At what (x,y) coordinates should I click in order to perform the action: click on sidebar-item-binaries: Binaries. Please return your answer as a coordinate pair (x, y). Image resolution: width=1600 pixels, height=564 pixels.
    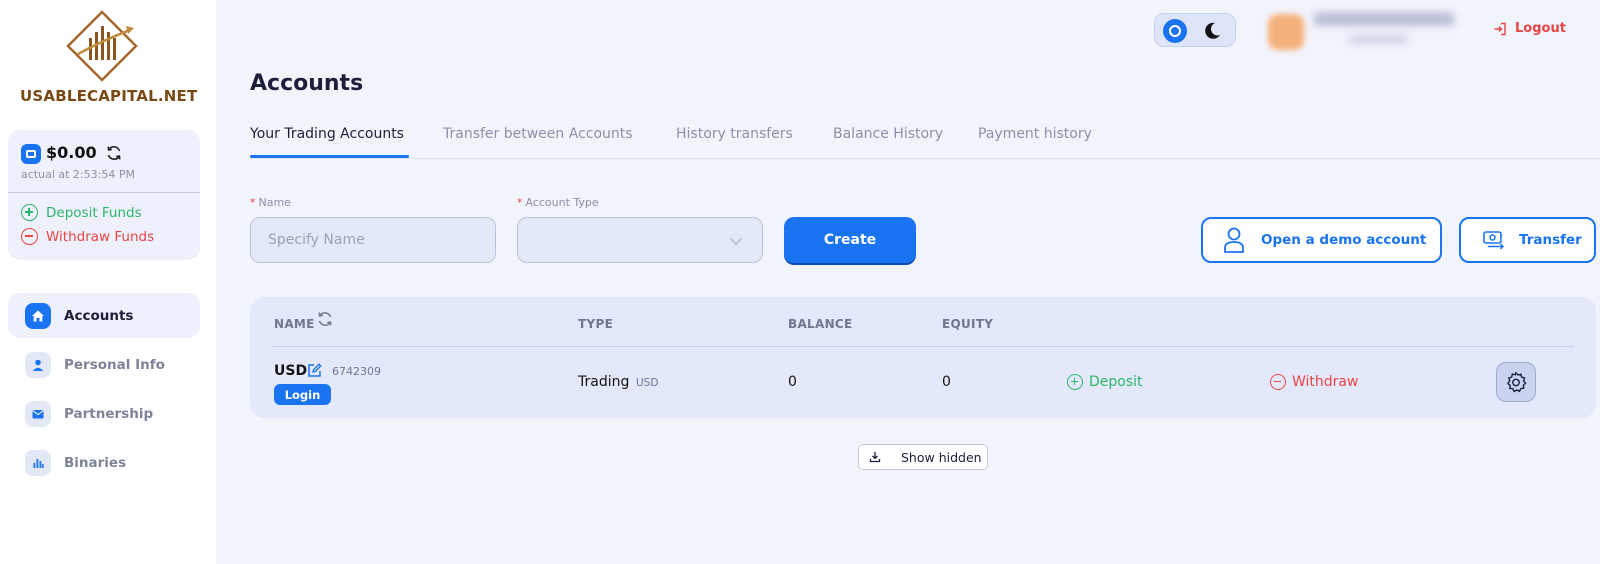
    Looking at the image, I should click on (104, 462).